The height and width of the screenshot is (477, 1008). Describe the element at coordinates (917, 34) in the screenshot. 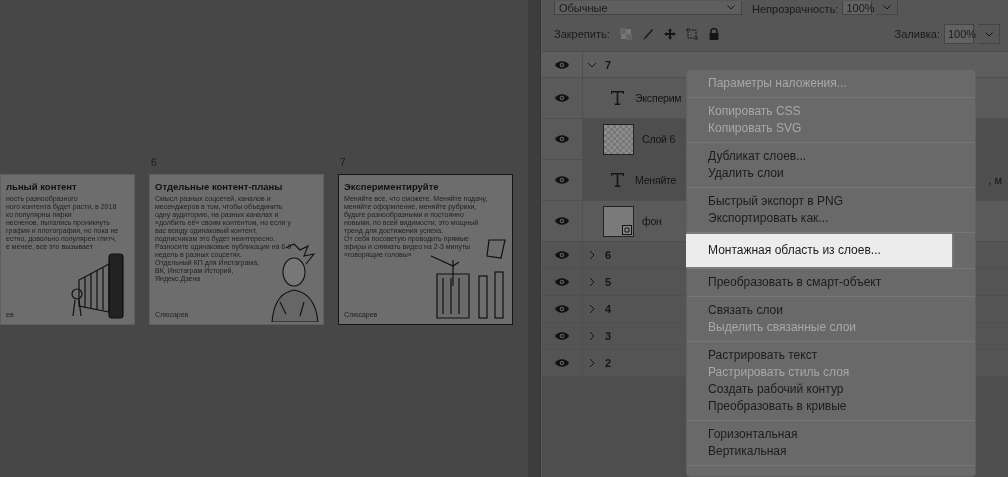

I see `fill-label: Заливка:` at that location.